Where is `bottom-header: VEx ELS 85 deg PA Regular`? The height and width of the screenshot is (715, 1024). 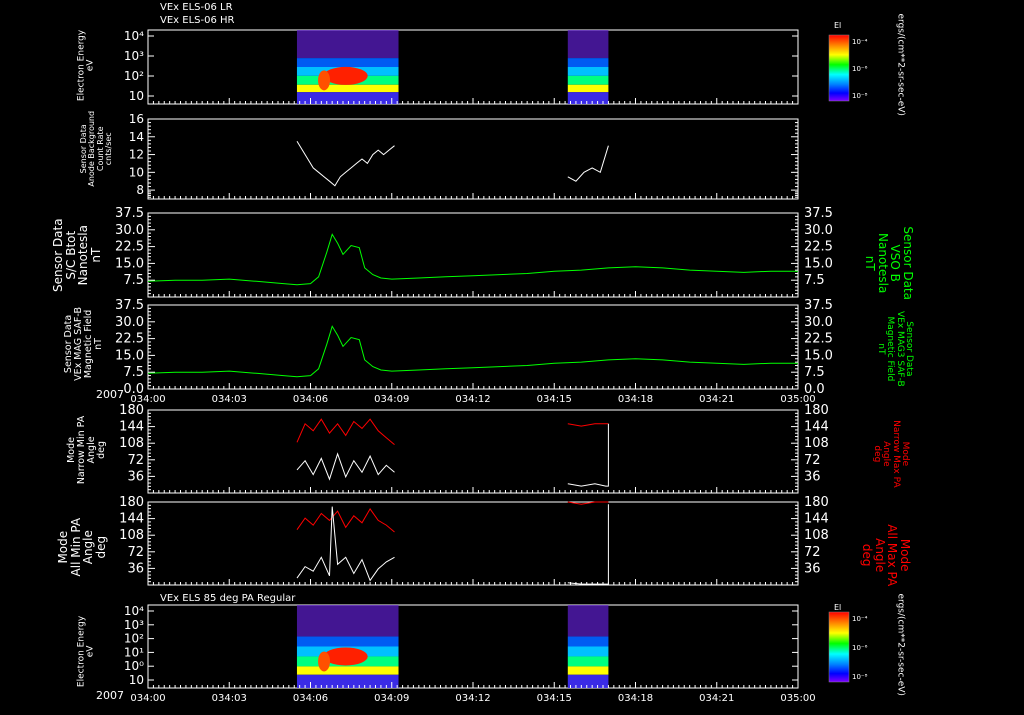
bottom-header: VEx ELS 85 deg PA Regular is located at coordinates (228, 598).